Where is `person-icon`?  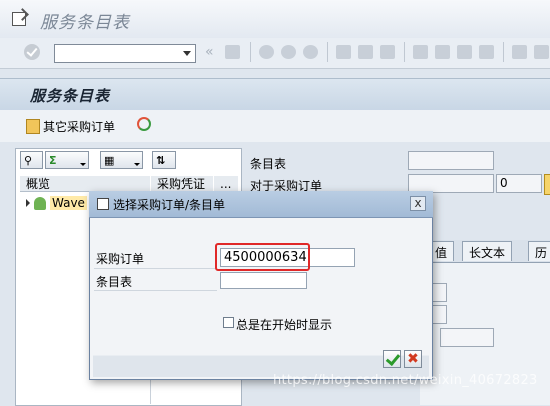
person-icon is located at coordinates (40, 203).